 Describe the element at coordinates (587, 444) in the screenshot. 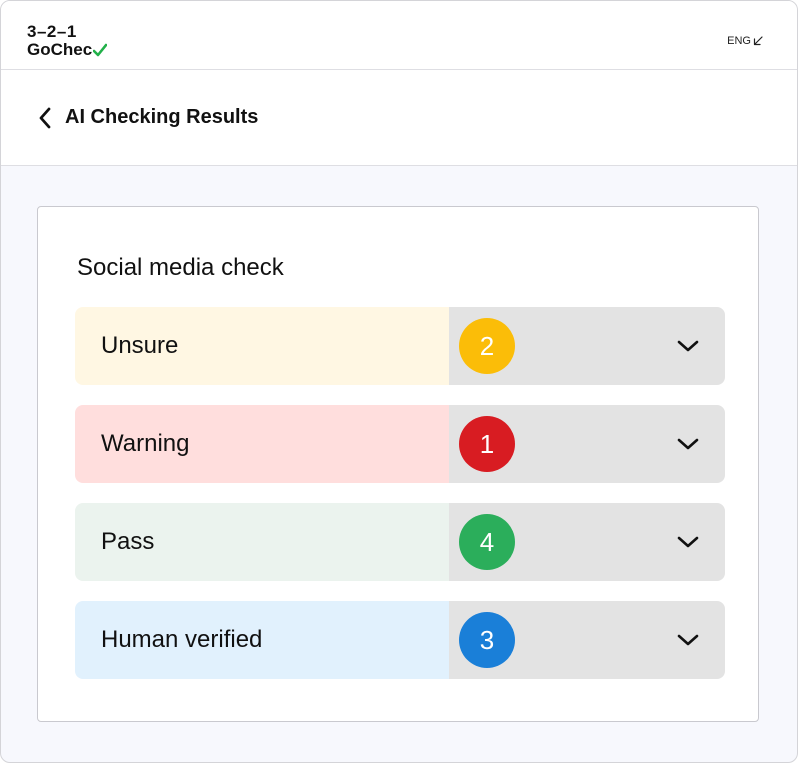

I see `row-summary: 1` at that location.